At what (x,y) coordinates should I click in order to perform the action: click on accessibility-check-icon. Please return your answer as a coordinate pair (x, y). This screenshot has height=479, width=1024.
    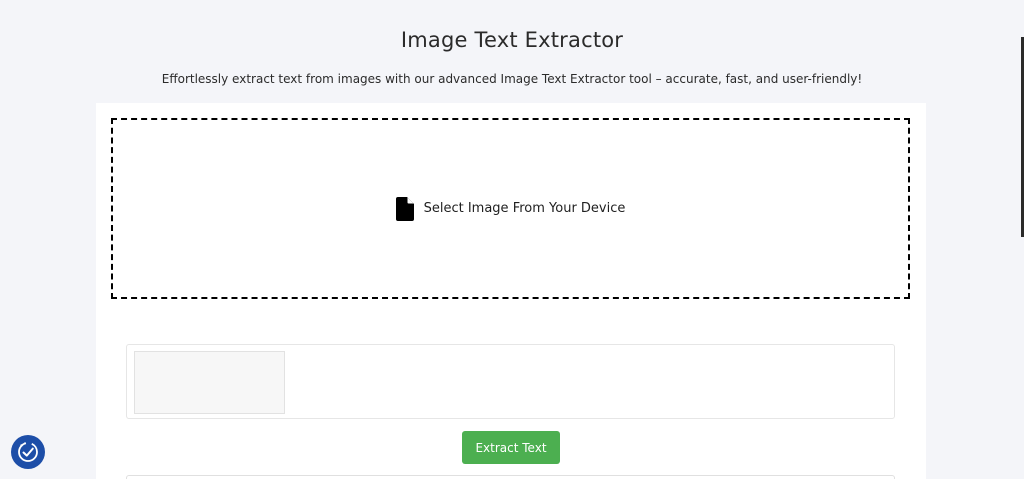
    Looking at the image, I should click on (28, 452).